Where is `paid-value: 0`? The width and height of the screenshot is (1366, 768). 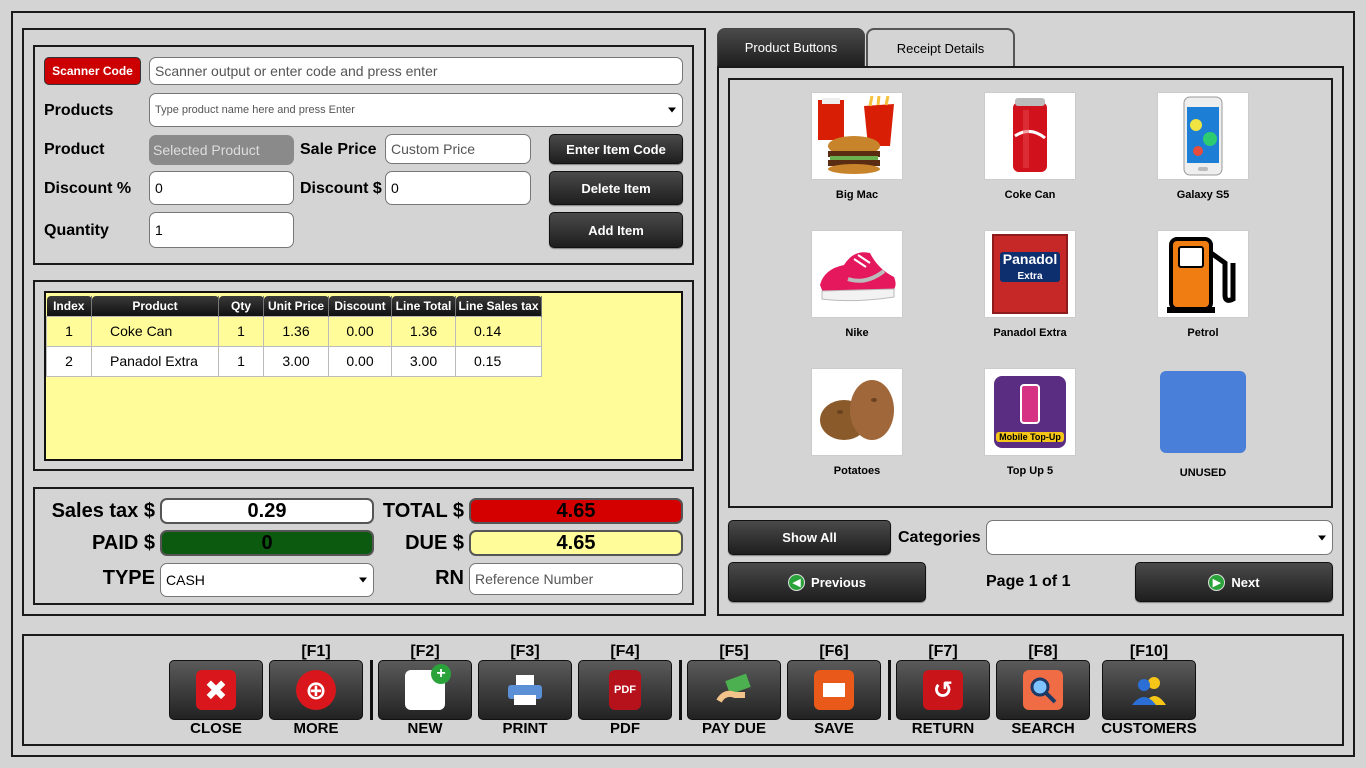
paid-value: 0 is located at coordinates (267, 543).